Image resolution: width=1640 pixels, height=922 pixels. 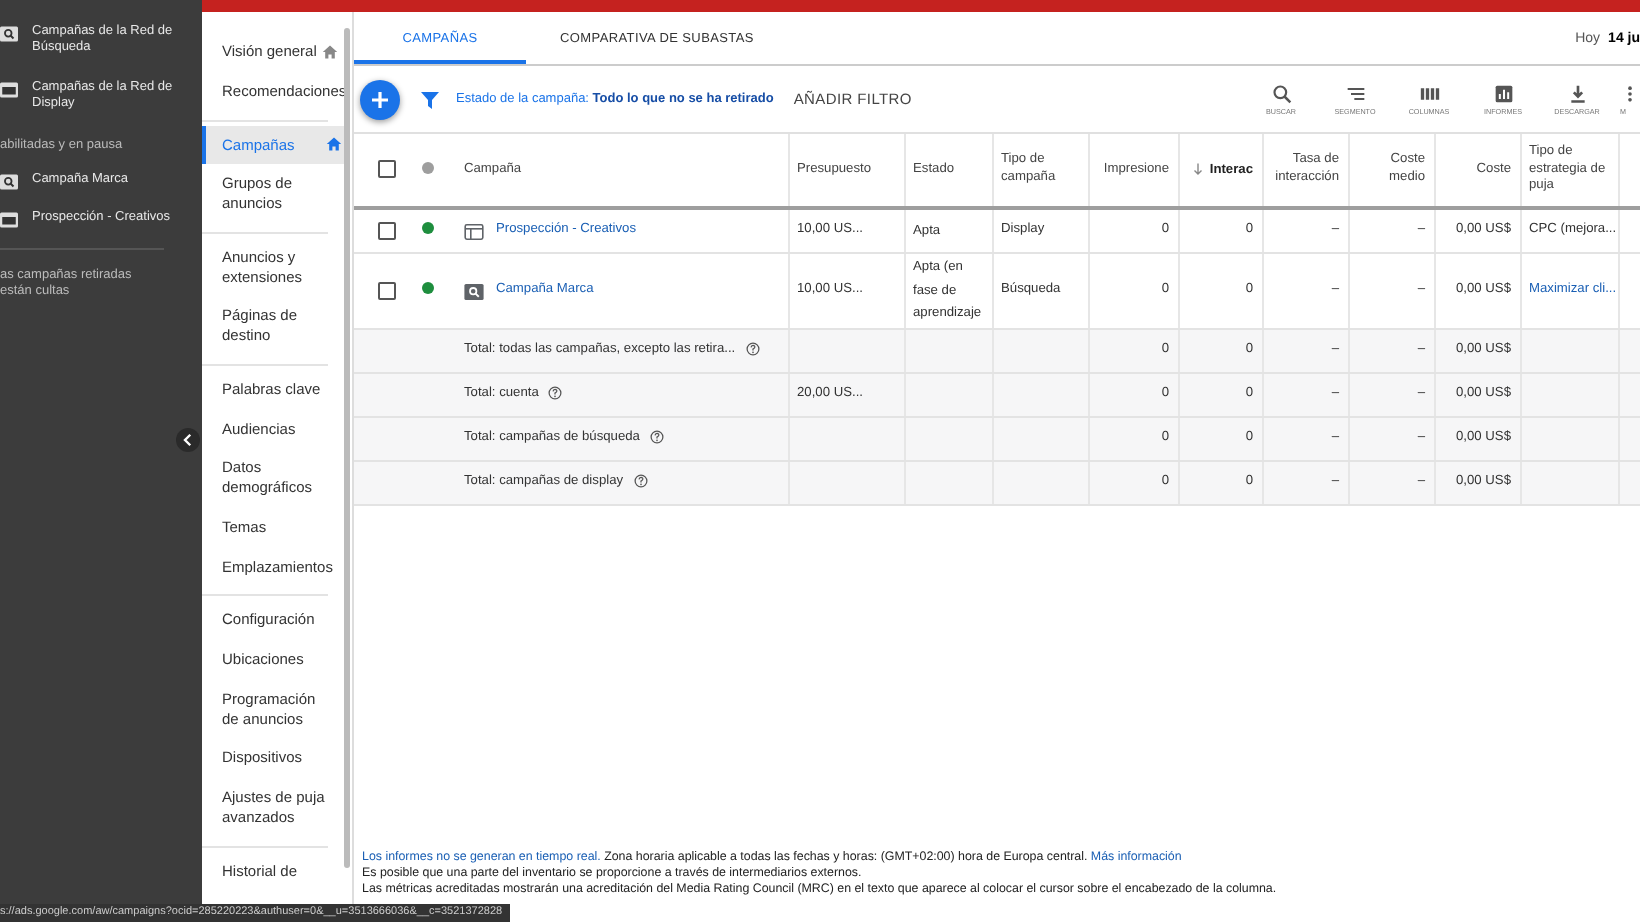 What do you see at coordinates (474, 231) in the screenshot?
I see `display-icon` at bounding box center [474, 231].